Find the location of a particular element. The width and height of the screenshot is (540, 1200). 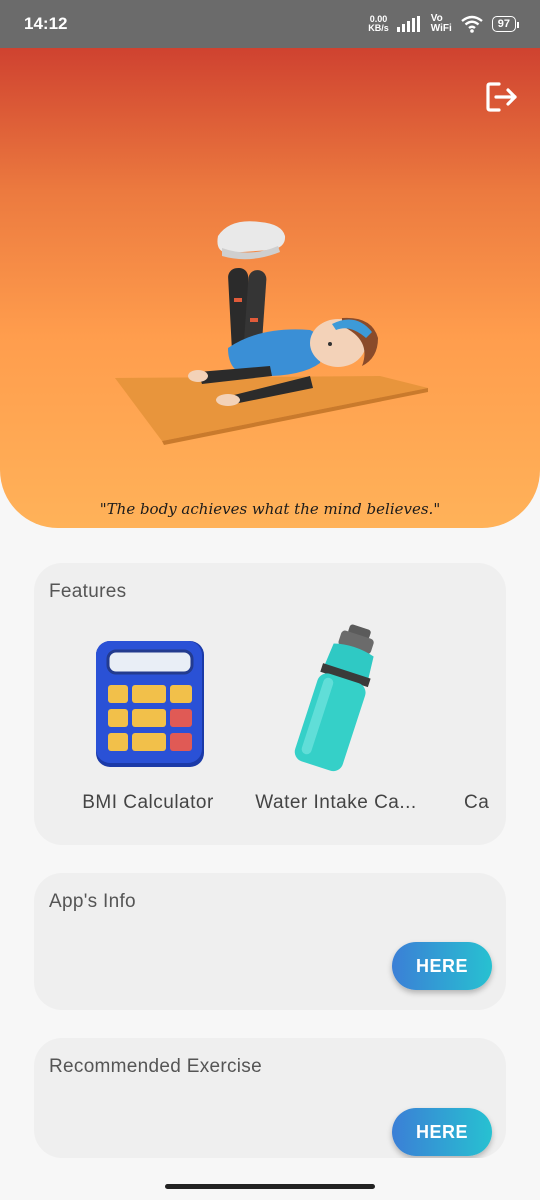

wifi-label: WiFi is located at coordinates (441, 28).